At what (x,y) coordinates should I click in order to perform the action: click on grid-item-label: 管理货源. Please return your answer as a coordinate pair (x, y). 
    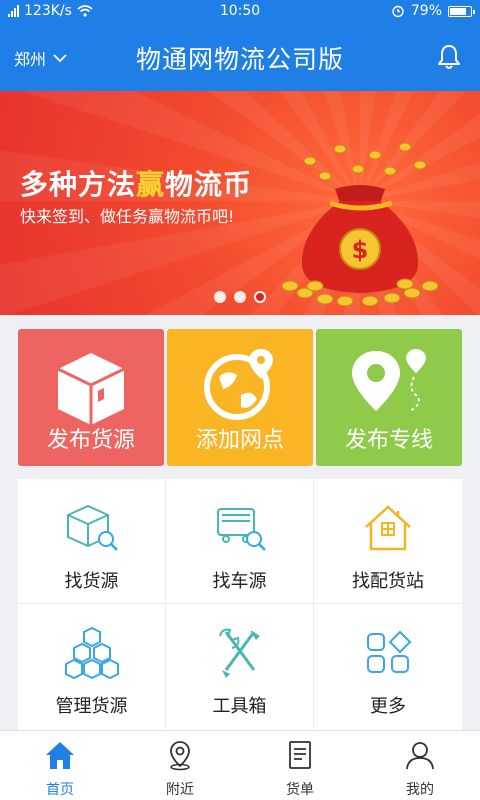
    Looking at the image, I should click on (91, 706).